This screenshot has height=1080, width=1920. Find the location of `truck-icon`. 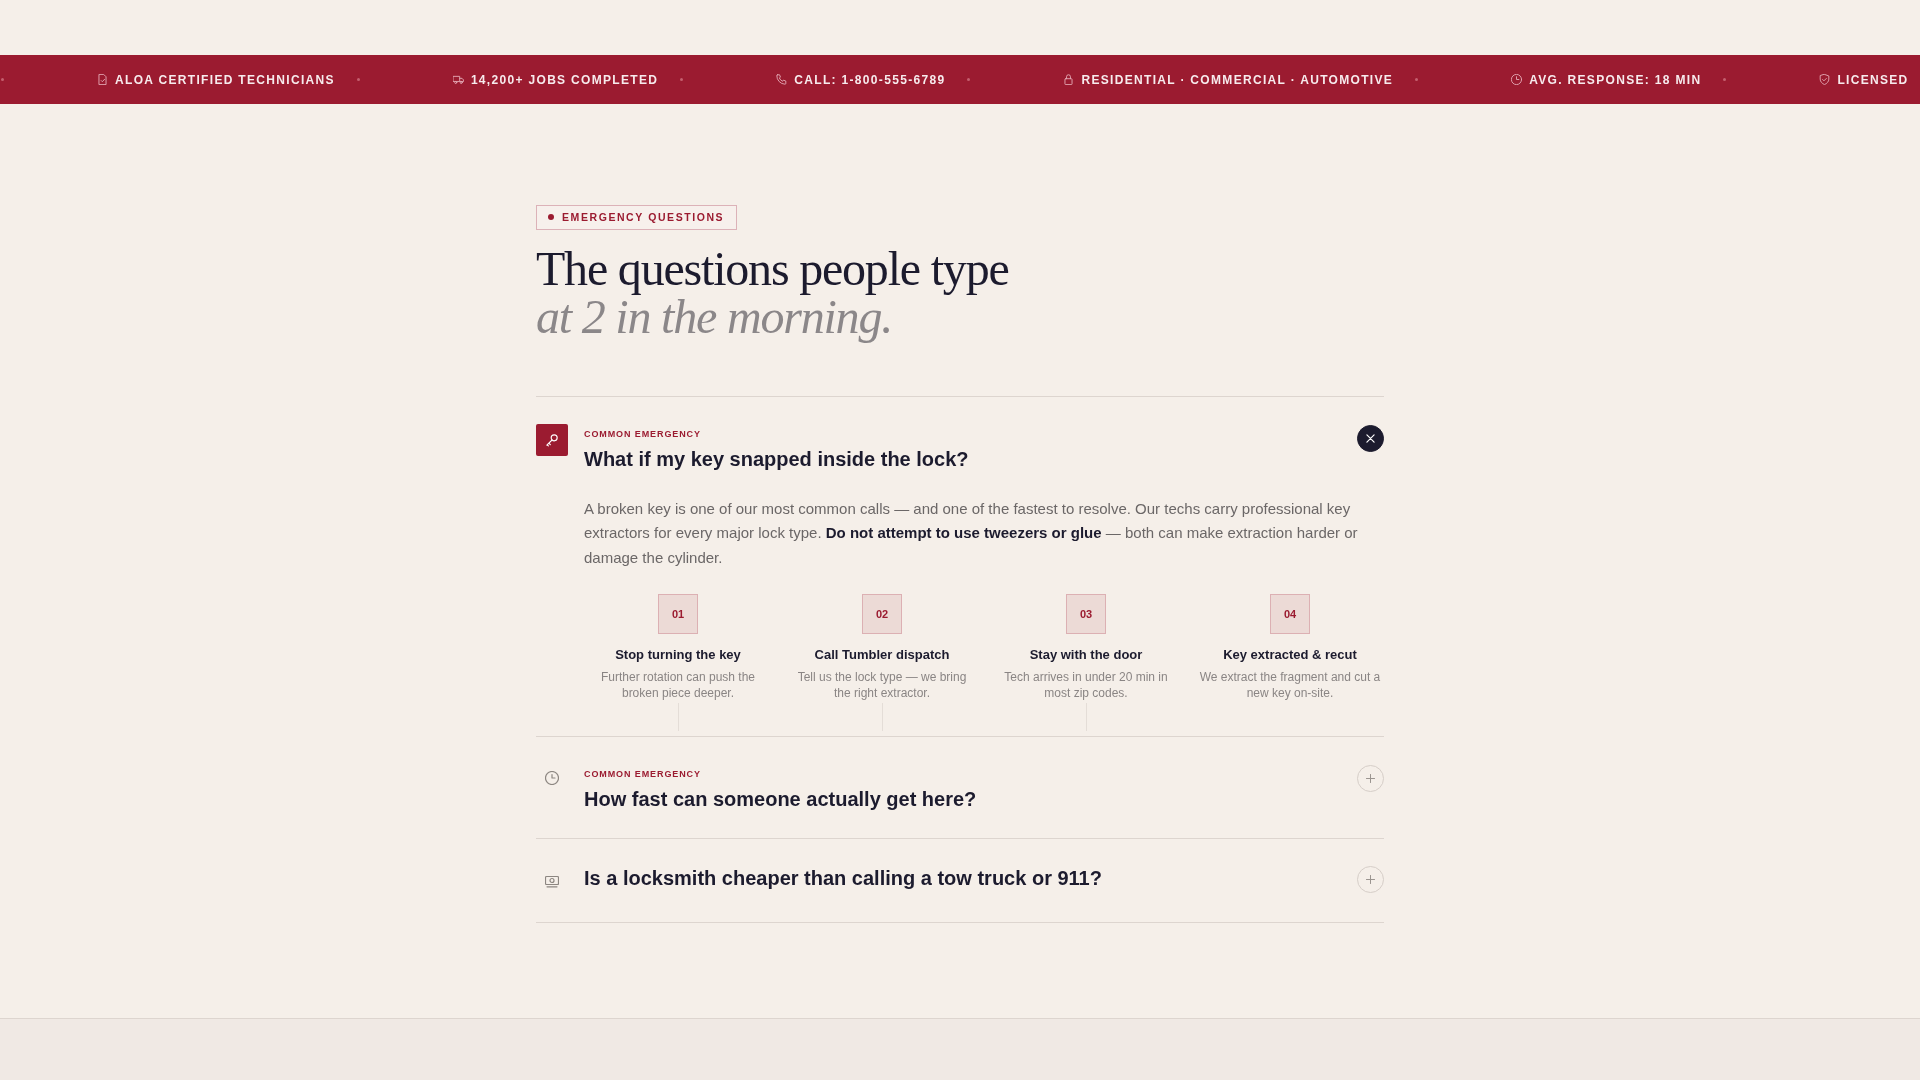

truck-icon is located at coordinates (458, 79).